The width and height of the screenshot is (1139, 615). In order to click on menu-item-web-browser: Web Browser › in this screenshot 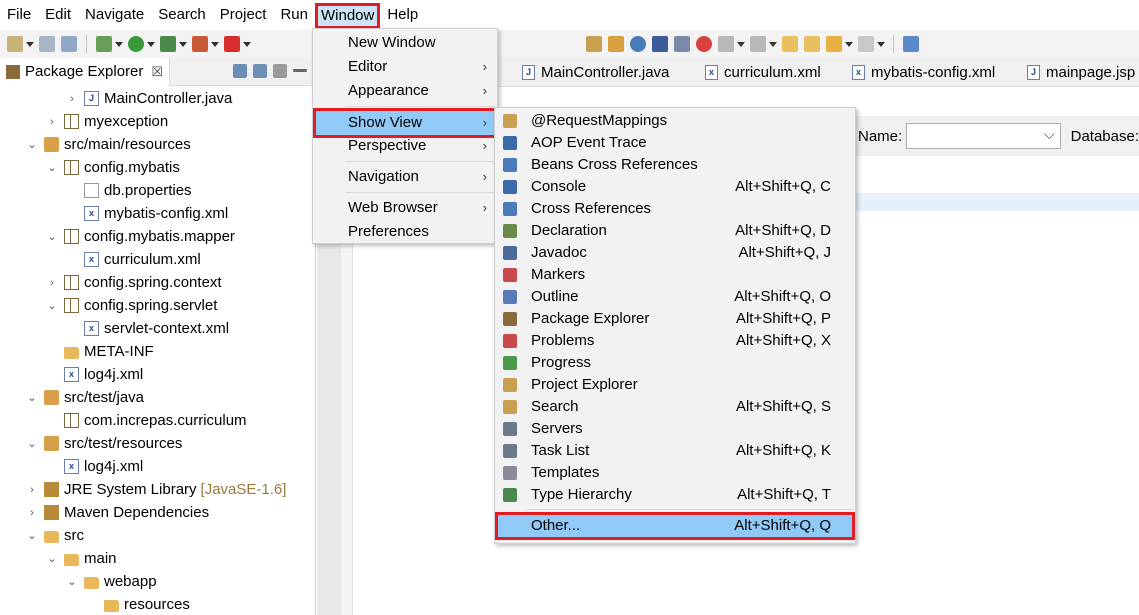, I will do `click(405, 208)`.